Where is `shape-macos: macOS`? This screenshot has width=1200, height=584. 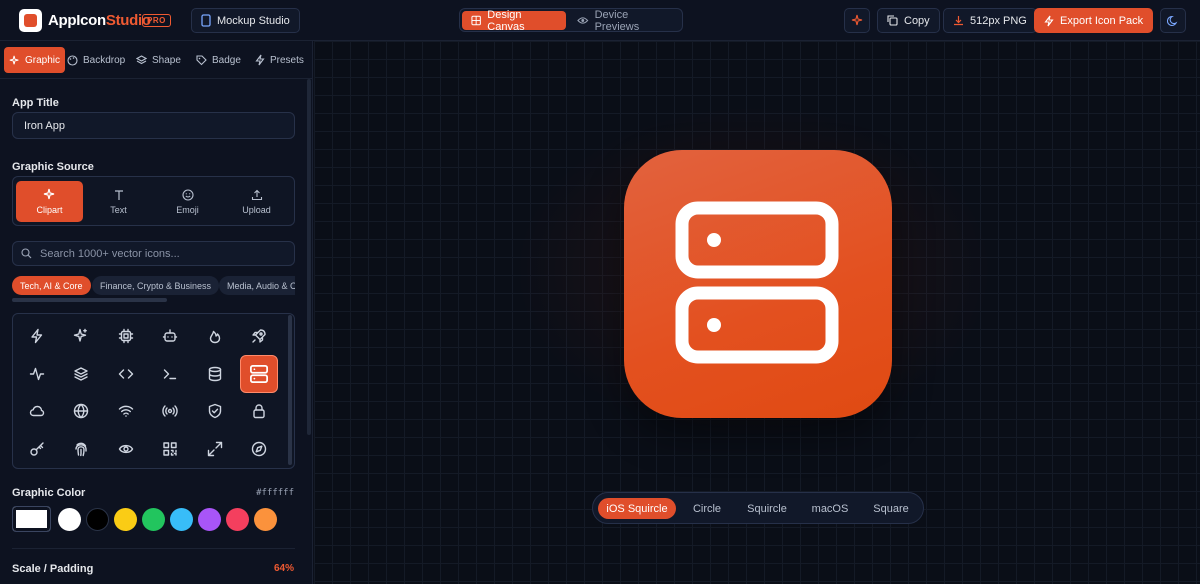 shape-macos: macOS is located at coordinates (830, 508).